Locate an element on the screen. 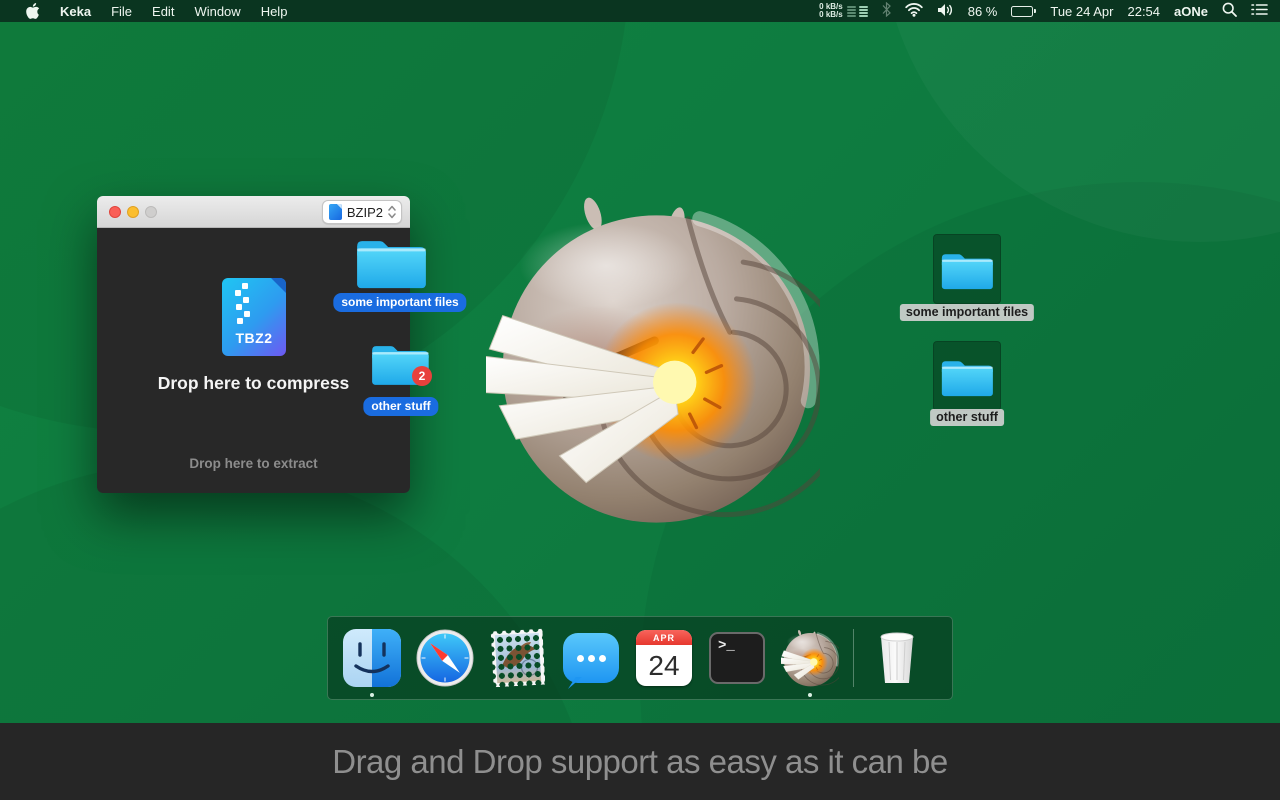 The height and width of the screenshot is (800, 1280). dock-trash-icon is located at coordinates (897, 658).